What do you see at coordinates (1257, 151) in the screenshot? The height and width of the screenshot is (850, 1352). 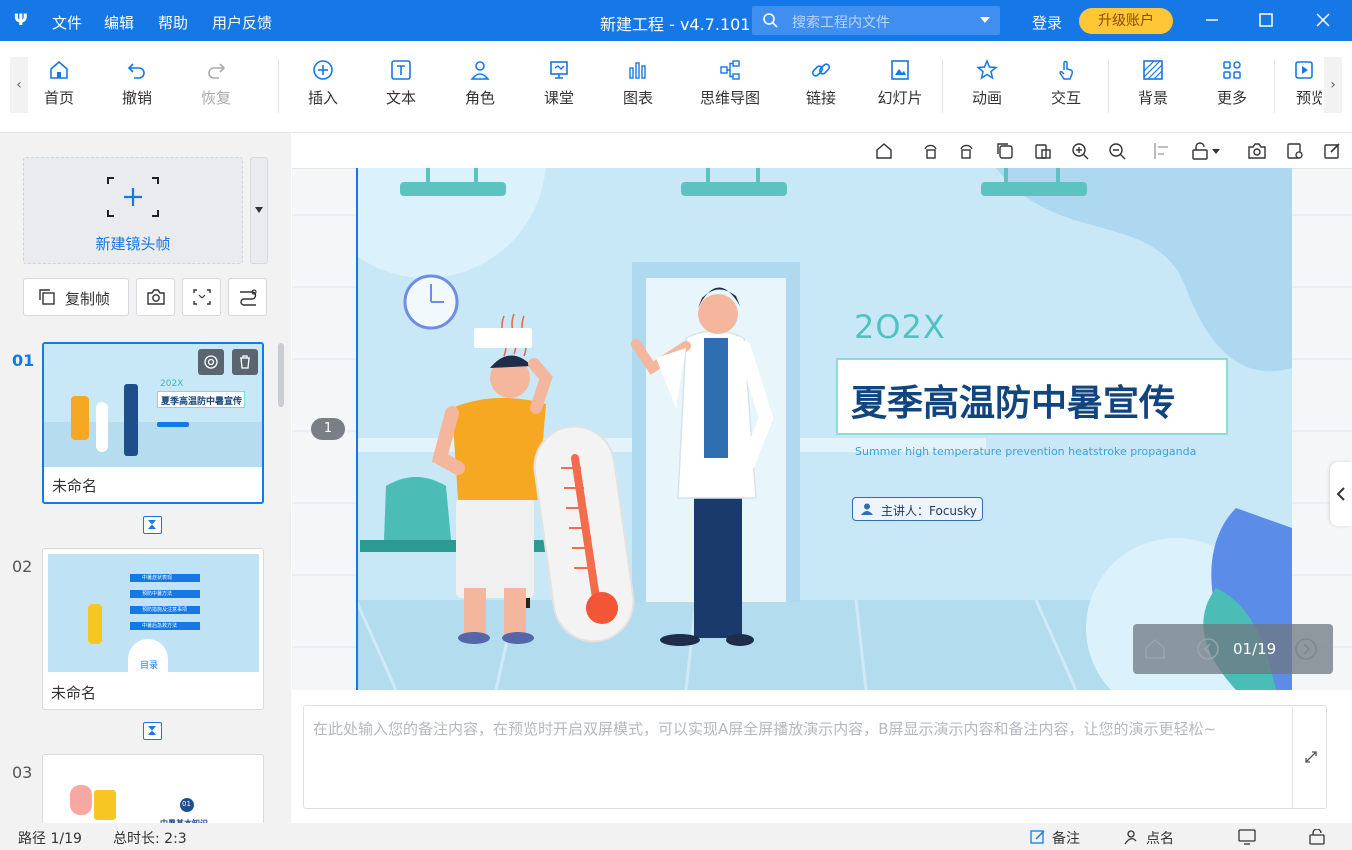 I see `camera-icon` at bounding box center [1257, 151].